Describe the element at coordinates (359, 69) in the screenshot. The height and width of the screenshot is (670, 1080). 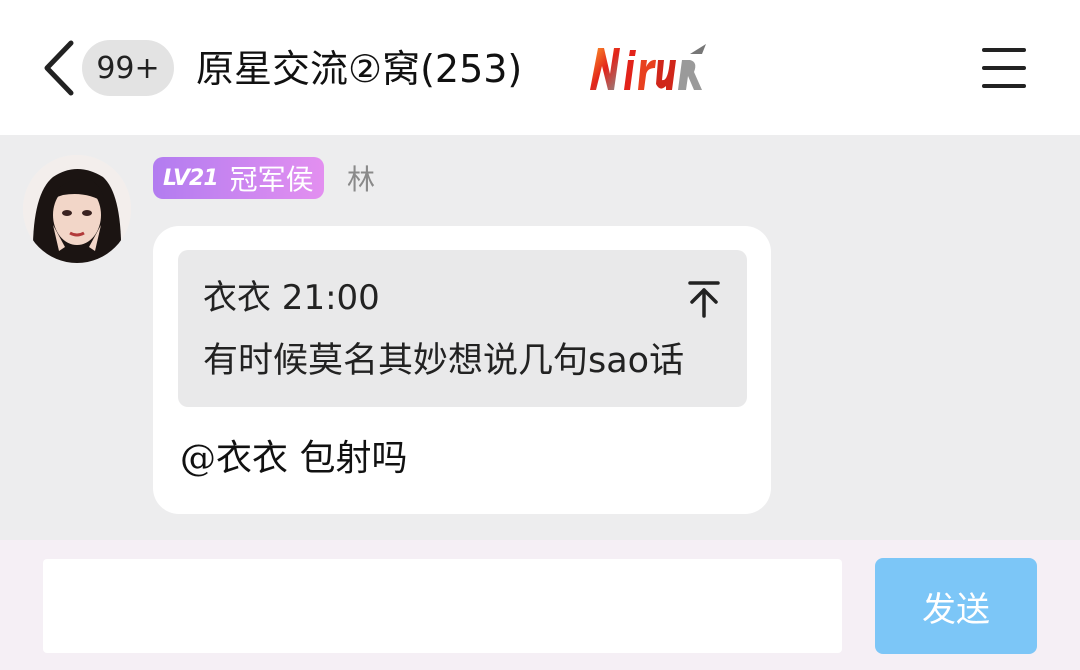
I see `group-title: 原星交流②窝(253)` at that location.